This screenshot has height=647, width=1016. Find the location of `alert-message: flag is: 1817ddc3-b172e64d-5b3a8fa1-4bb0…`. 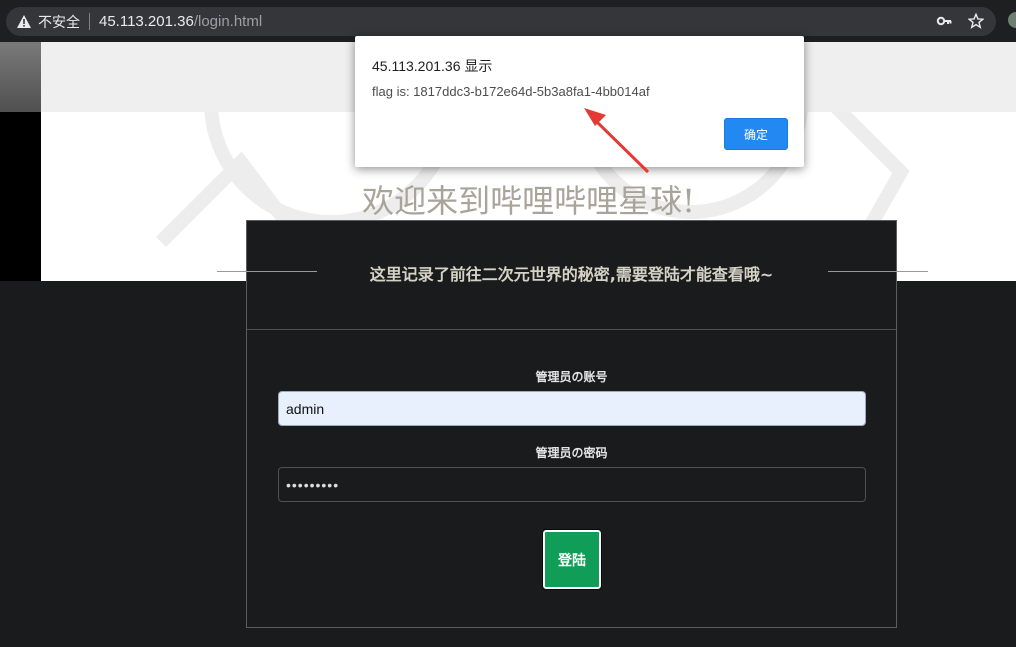

alert-message: flag is: 1817ddc3-b172e64d-5b3a8fa1-4bb0… is located at coordinates (511, 91).